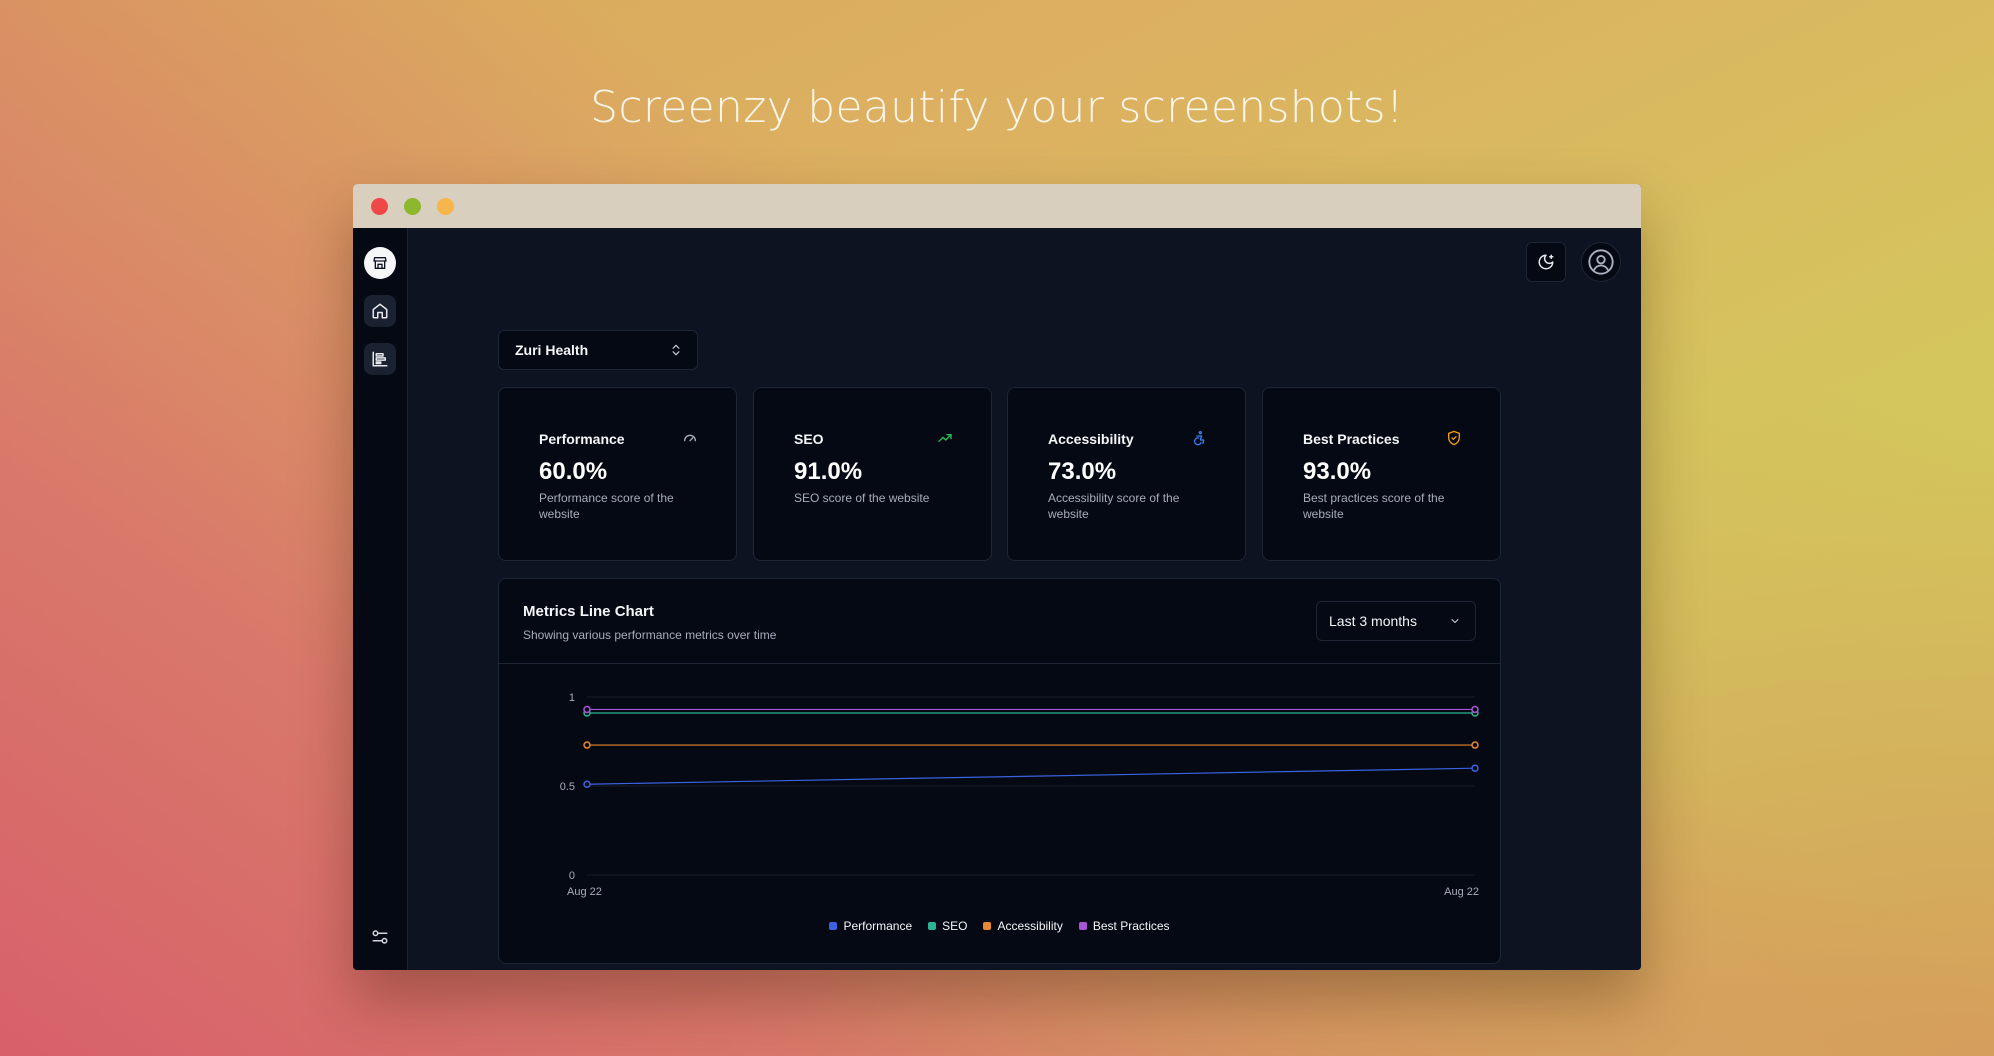  I want to click on card-title: Performance, so click(582, 439).